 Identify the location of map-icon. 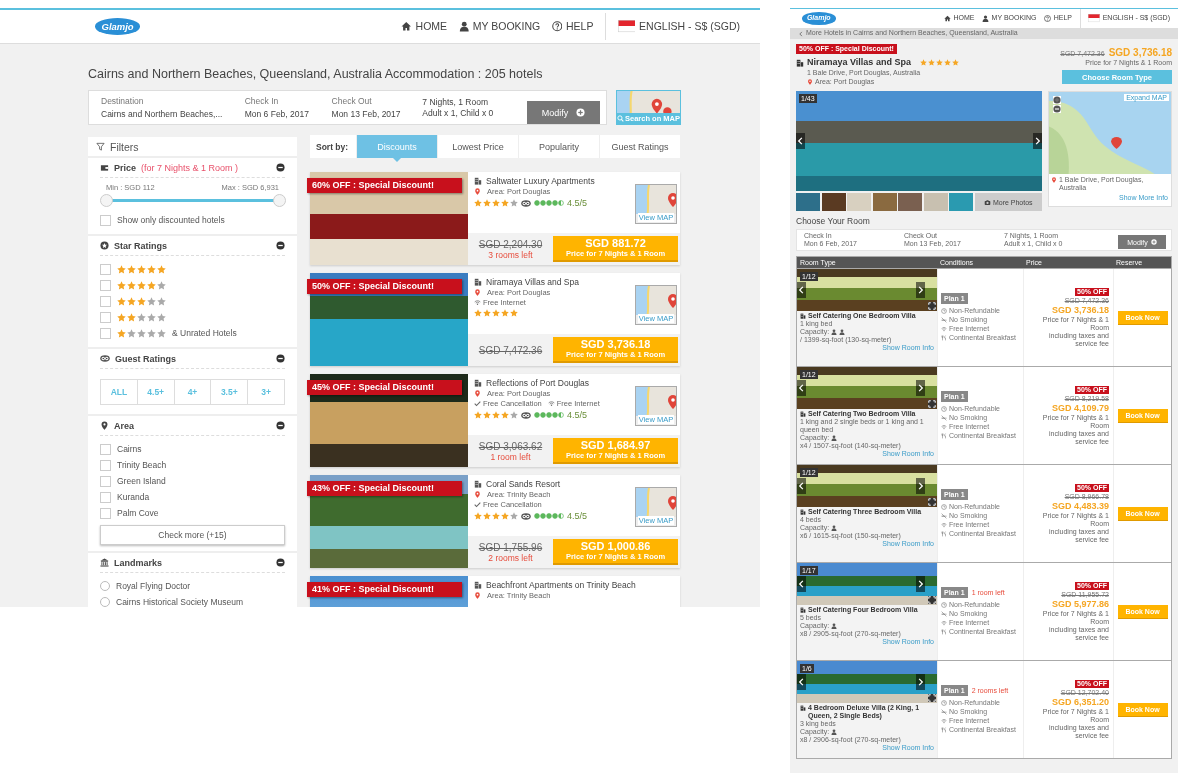
(648, 102).